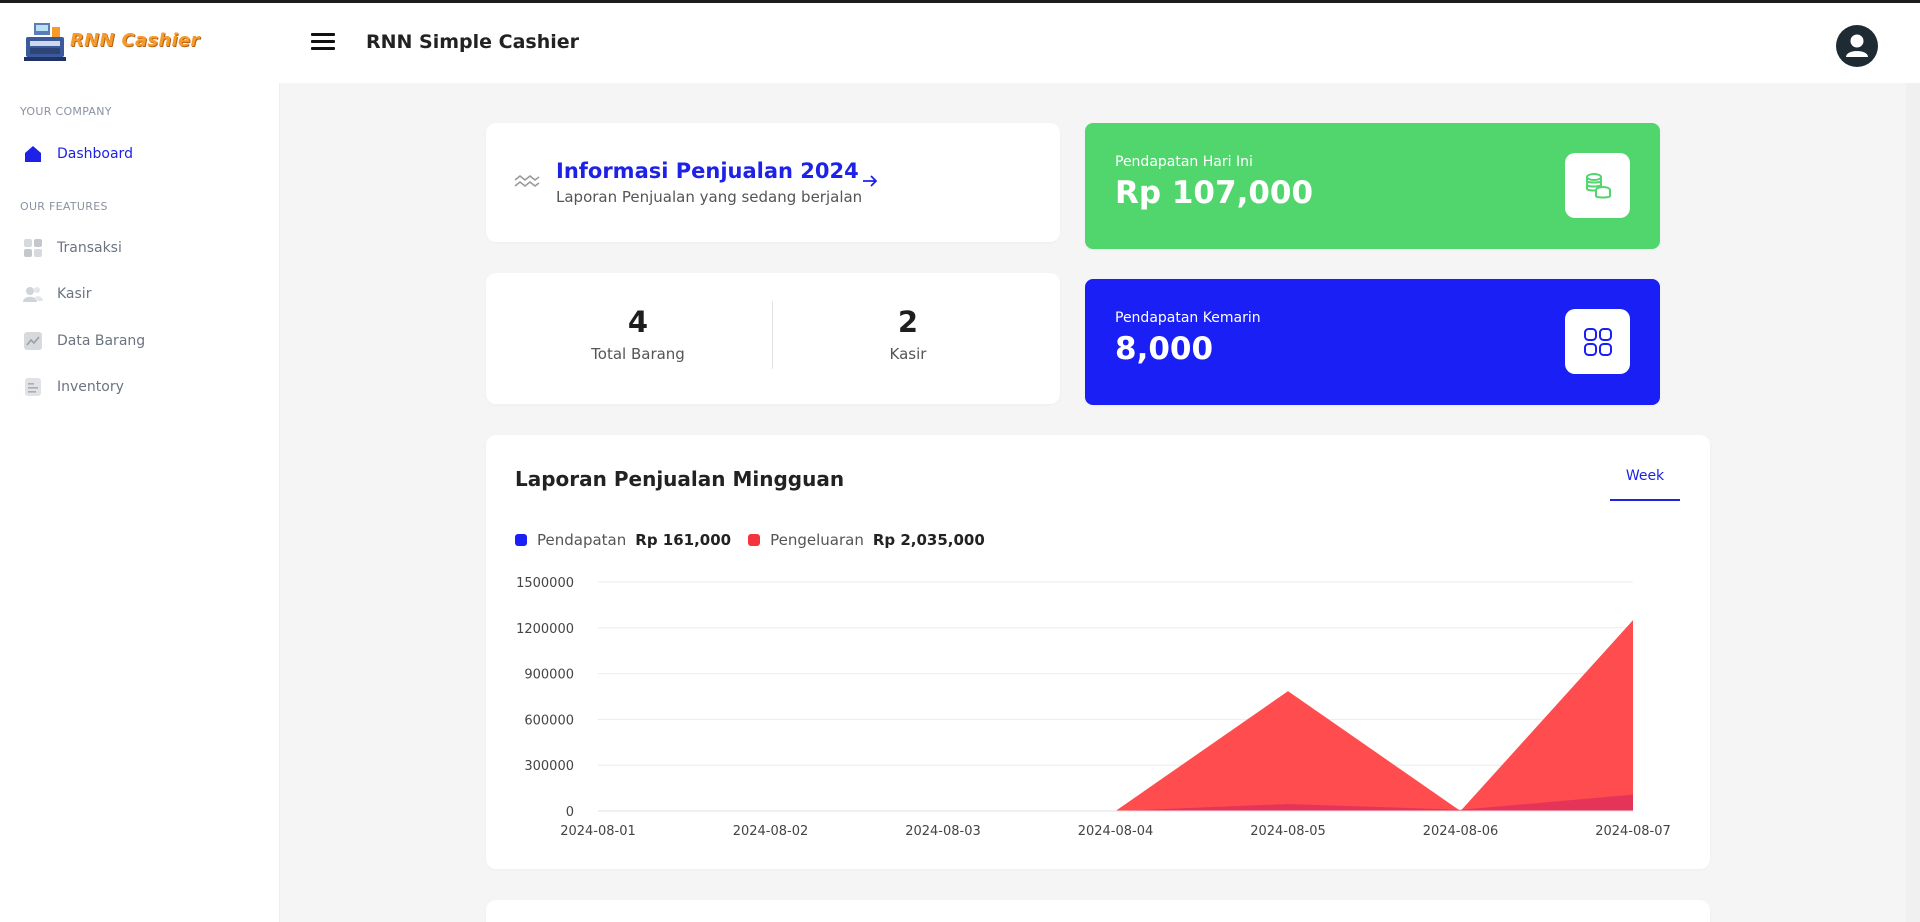 This screenshot has width=1920, height=922. What do you see at coordinates (33, 248) in the screenshot?
I see `grid-icon` at bounding box center [33, 248].